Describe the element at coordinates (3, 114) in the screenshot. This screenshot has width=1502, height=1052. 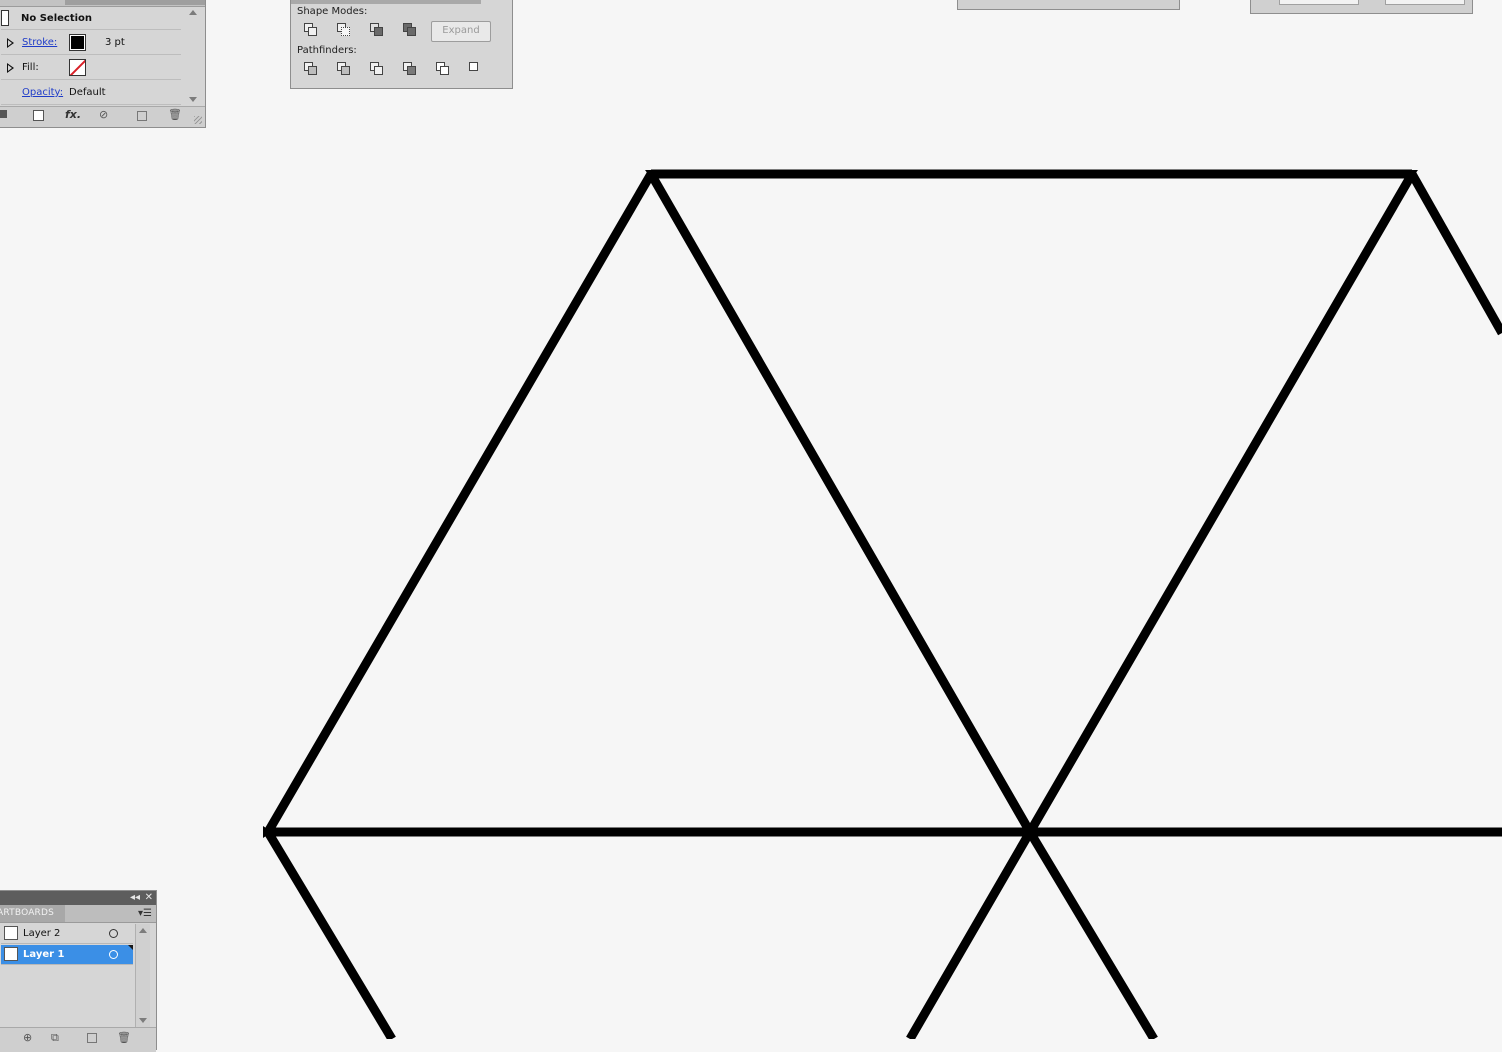
I see `add-stroke-icon` at that location.